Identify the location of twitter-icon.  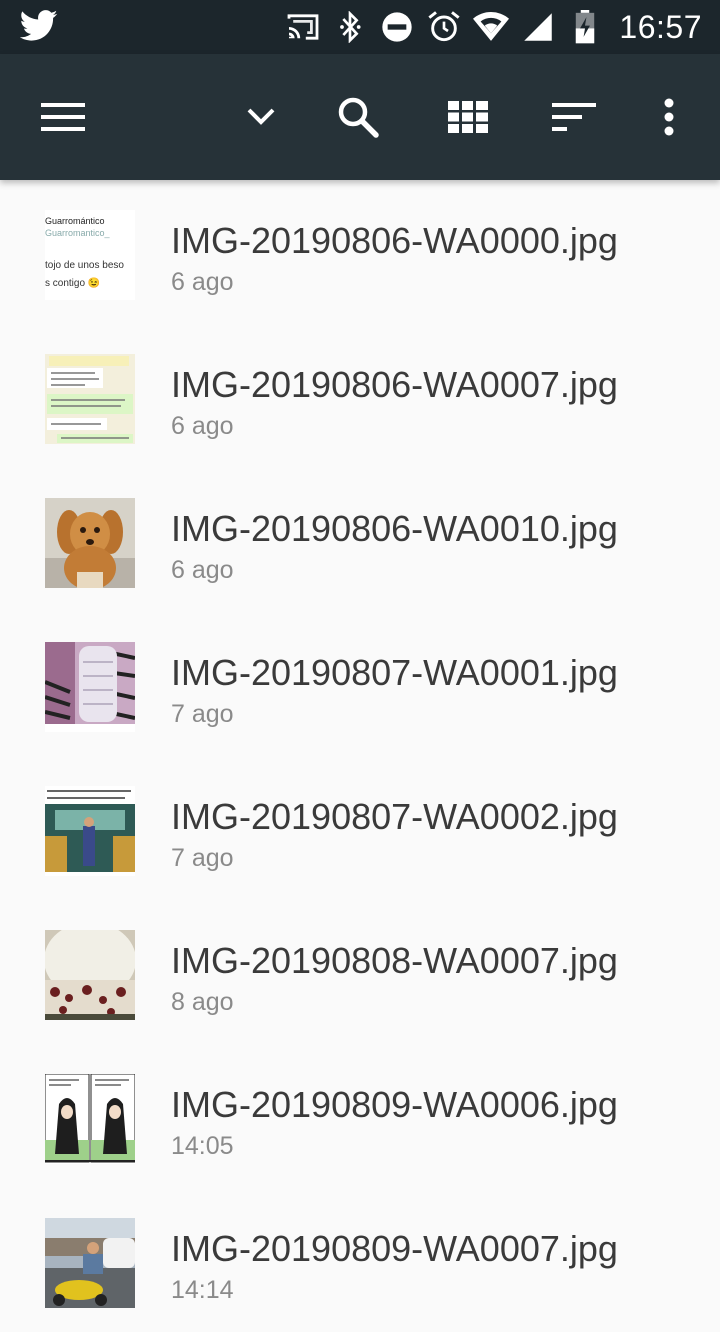
(40, 27).